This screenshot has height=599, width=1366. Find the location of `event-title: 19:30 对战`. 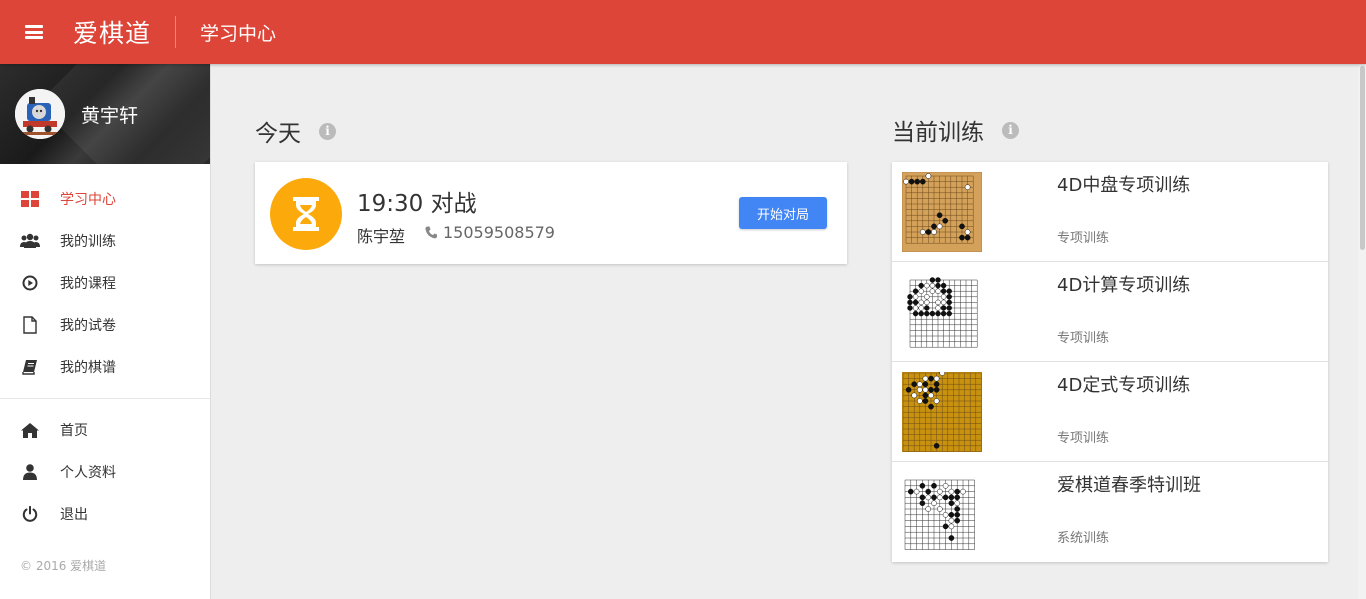

event-title: 19:30 对战 is located at coordinates (417, 204).